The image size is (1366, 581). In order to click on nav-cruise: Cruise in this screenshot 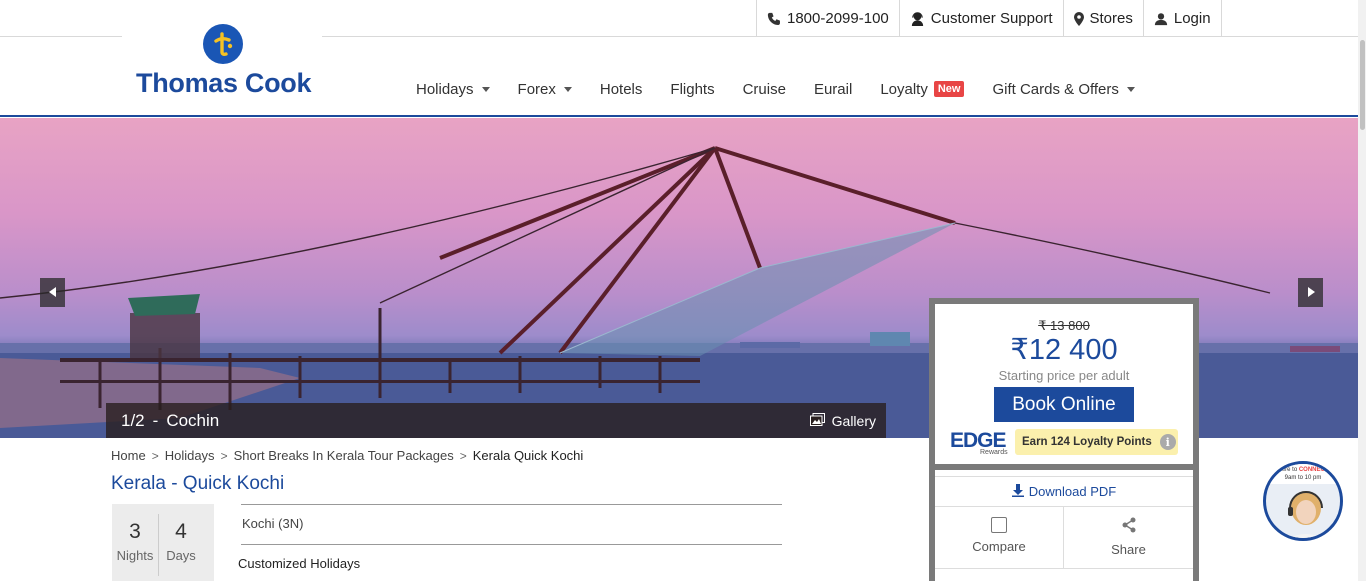, I will do `click(764, 89)`.